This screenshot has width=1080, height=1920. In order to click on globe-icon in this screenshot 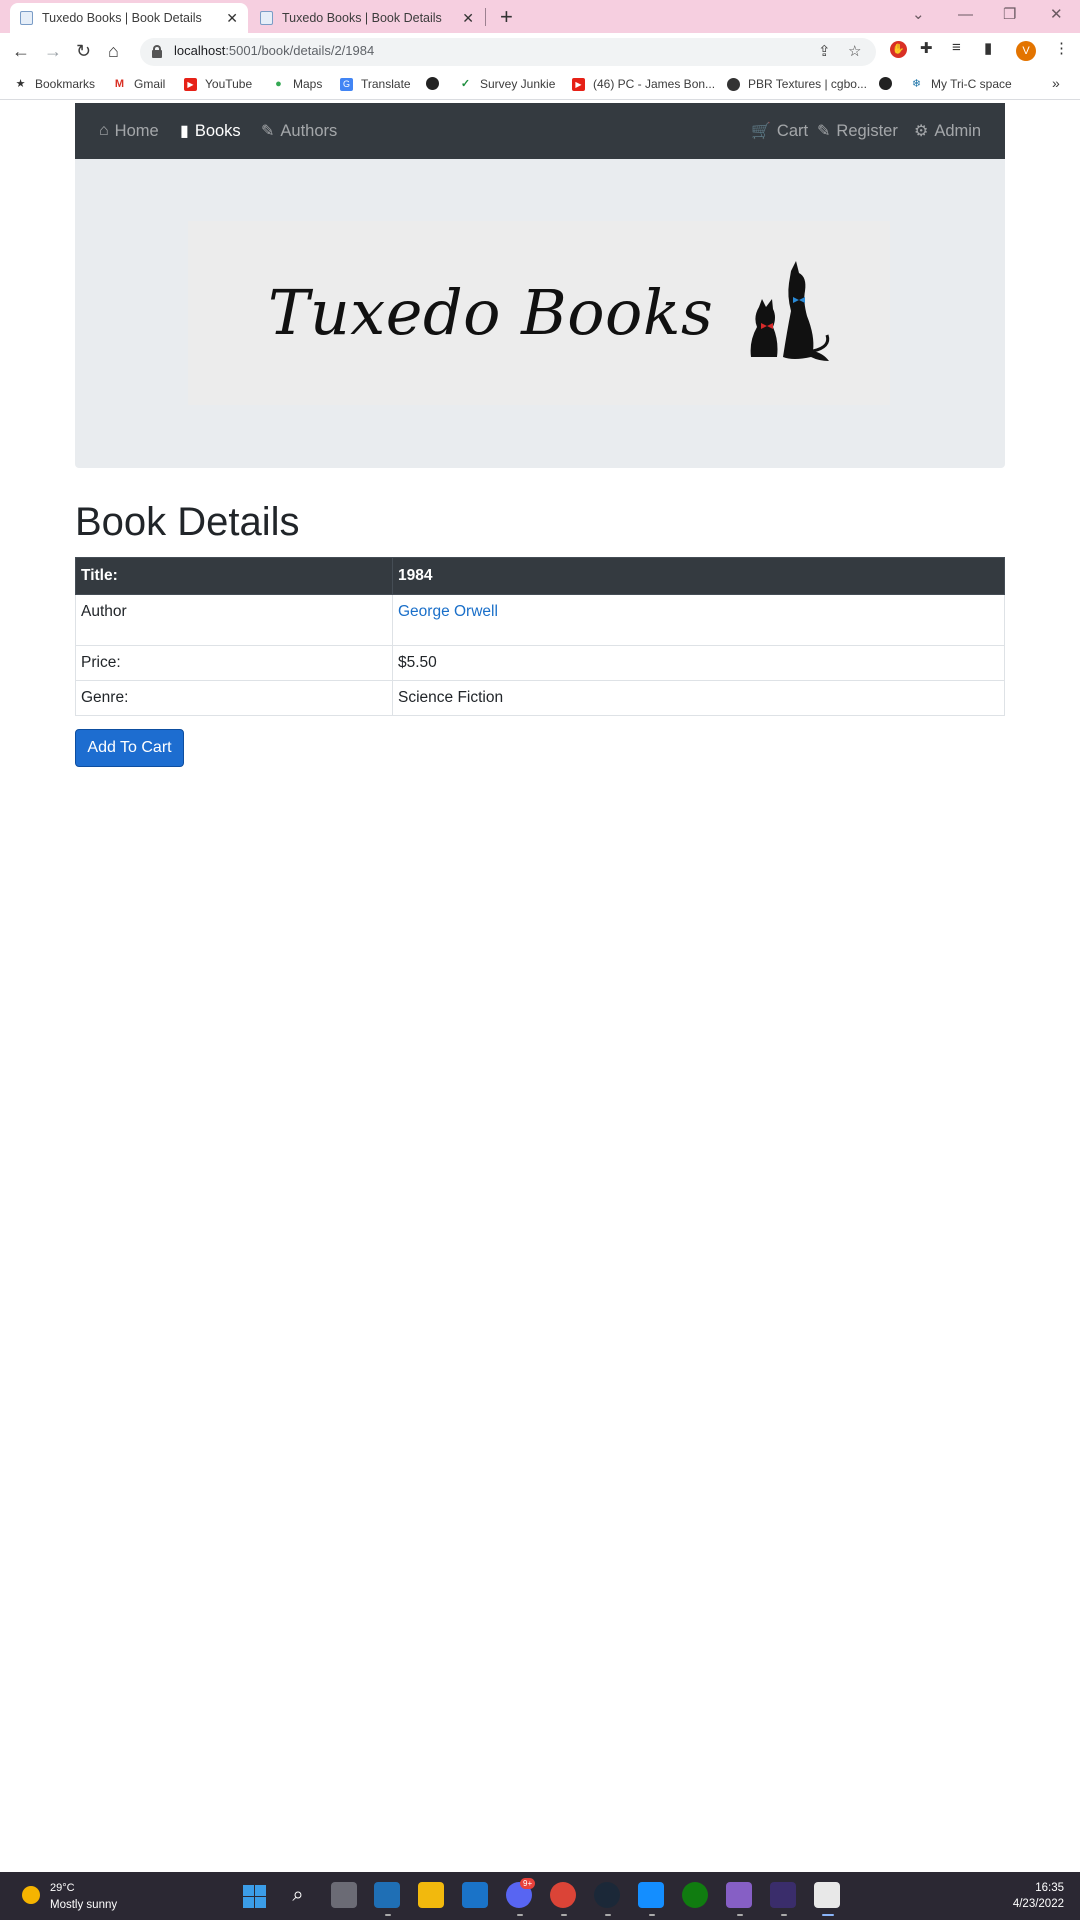, I will do `click(432, 83)`.